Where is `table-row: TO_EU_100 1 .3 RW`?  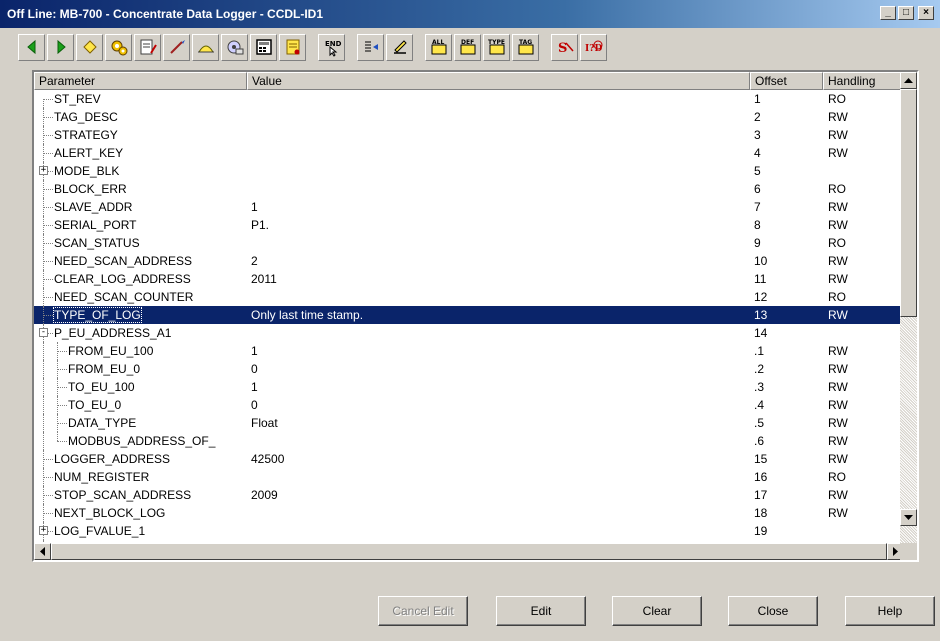
table-row: TO_EU_100 1 .3 RW is located at coordinates (469, 387).